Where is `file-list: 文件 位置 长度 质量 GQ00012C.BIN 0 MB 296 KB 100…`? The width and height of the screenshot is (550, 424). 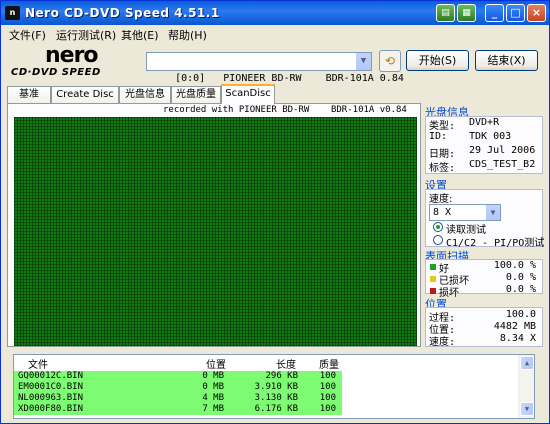 file-list: 文件 位置 长度 质量 GQ00012C.BIN 0 MB 296 KB 100… is located at coordinates (274, 386).